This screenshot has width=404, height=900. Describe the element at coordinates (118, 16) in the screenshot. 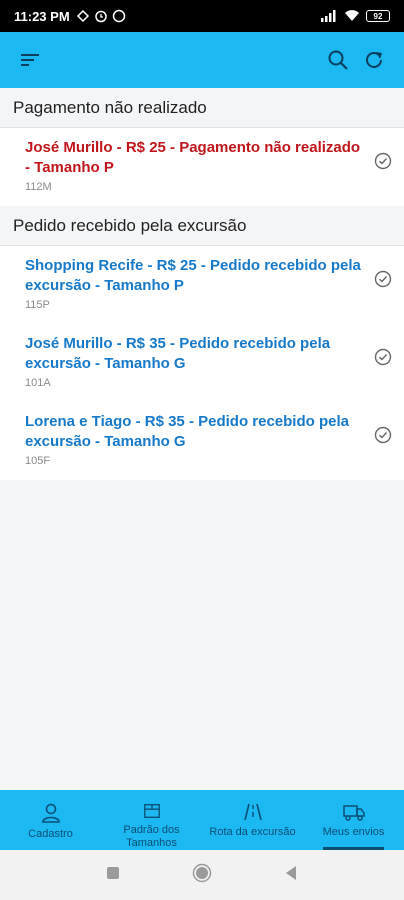

I see `whatsapp-icon` at that location.